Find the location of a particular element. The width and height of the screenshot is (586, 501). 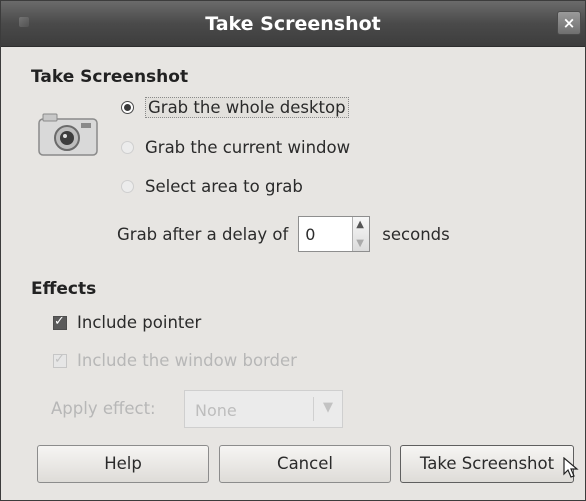

include-pointer-checkbox: Include pointer is located at coordinates (127, 322).